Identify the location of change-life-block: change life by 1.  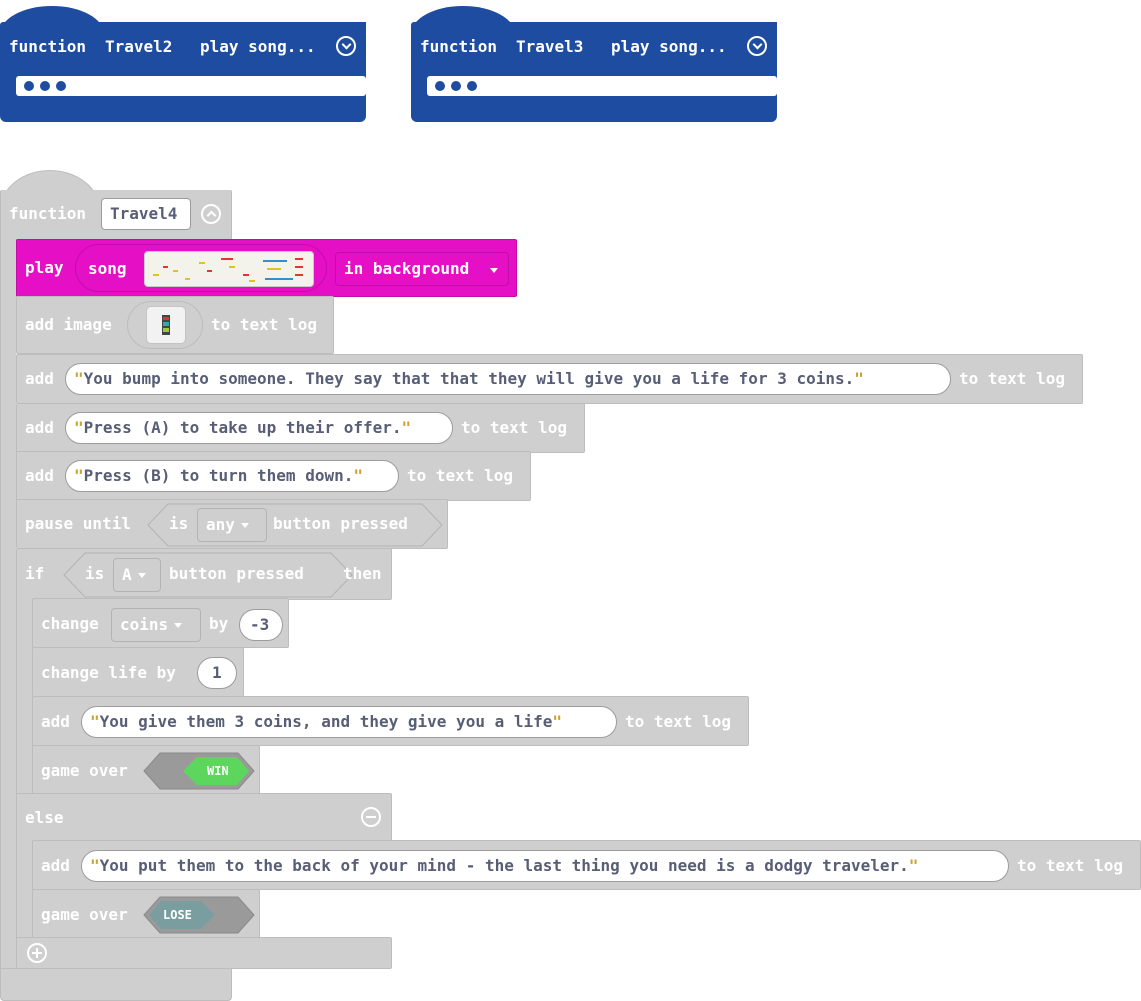
(138, 672).